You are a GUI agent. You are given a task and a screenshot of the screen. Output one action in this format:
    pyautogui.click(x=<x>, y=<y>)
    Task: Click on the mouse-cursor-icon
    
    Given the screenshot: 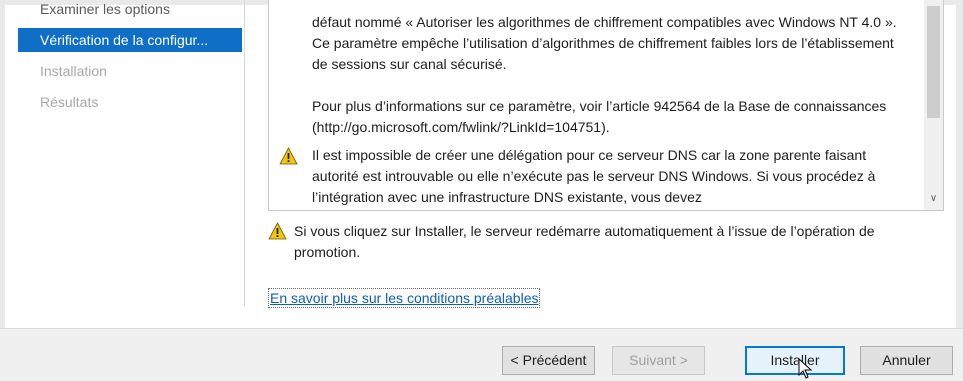 What is the action you would take?
    pyautogui.click(x=805, y=368)
    